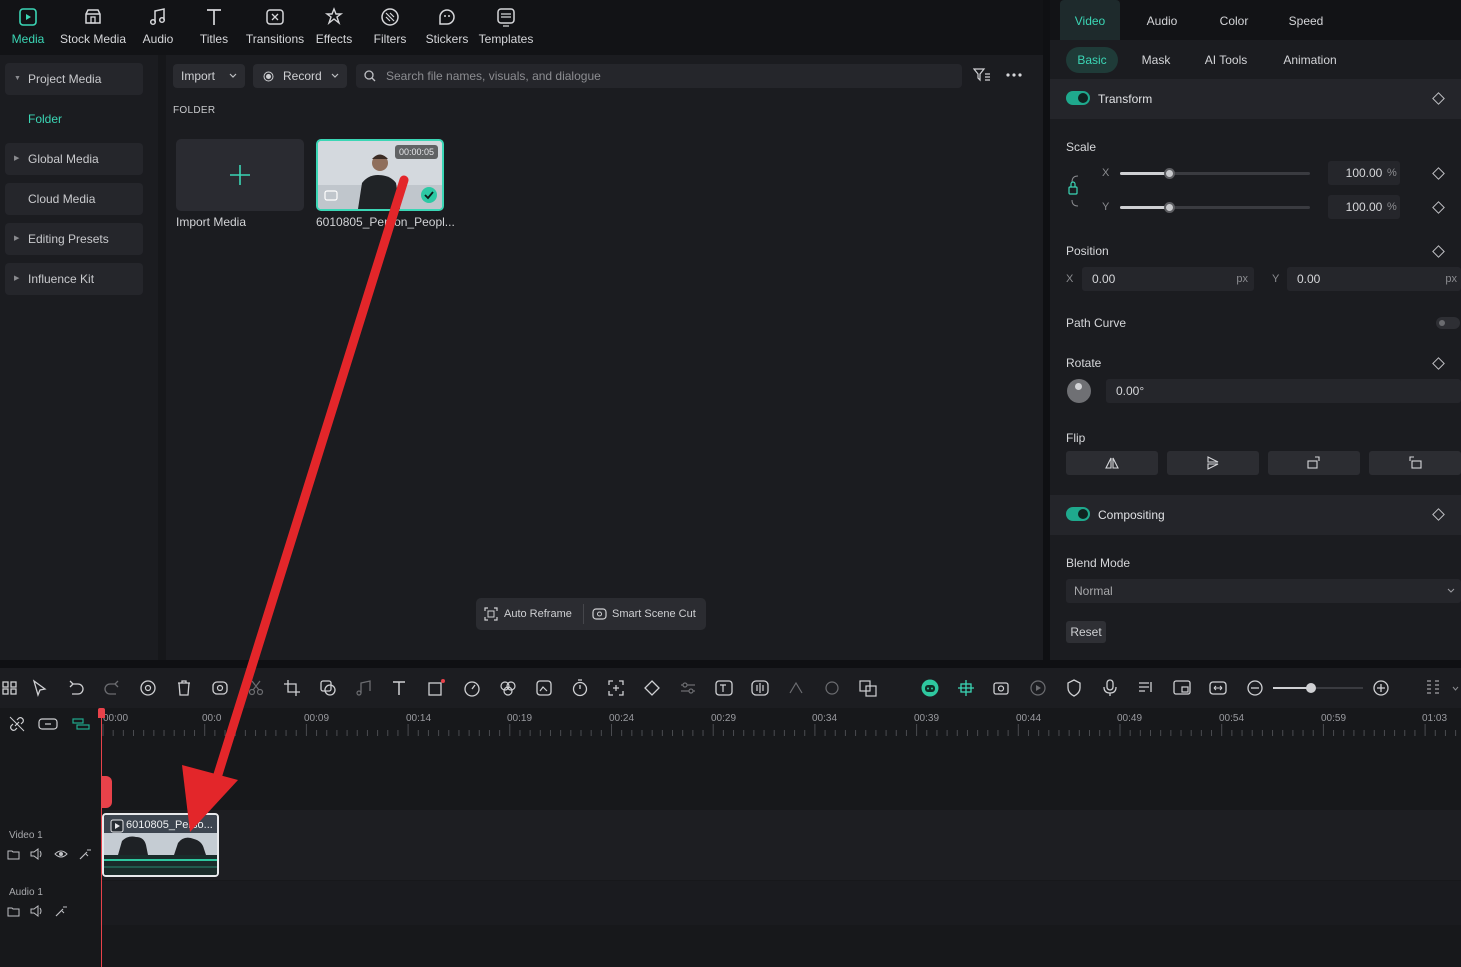 This screenshot has width=1461, height=967. I want to click on mask-icon, so click(328, 688).